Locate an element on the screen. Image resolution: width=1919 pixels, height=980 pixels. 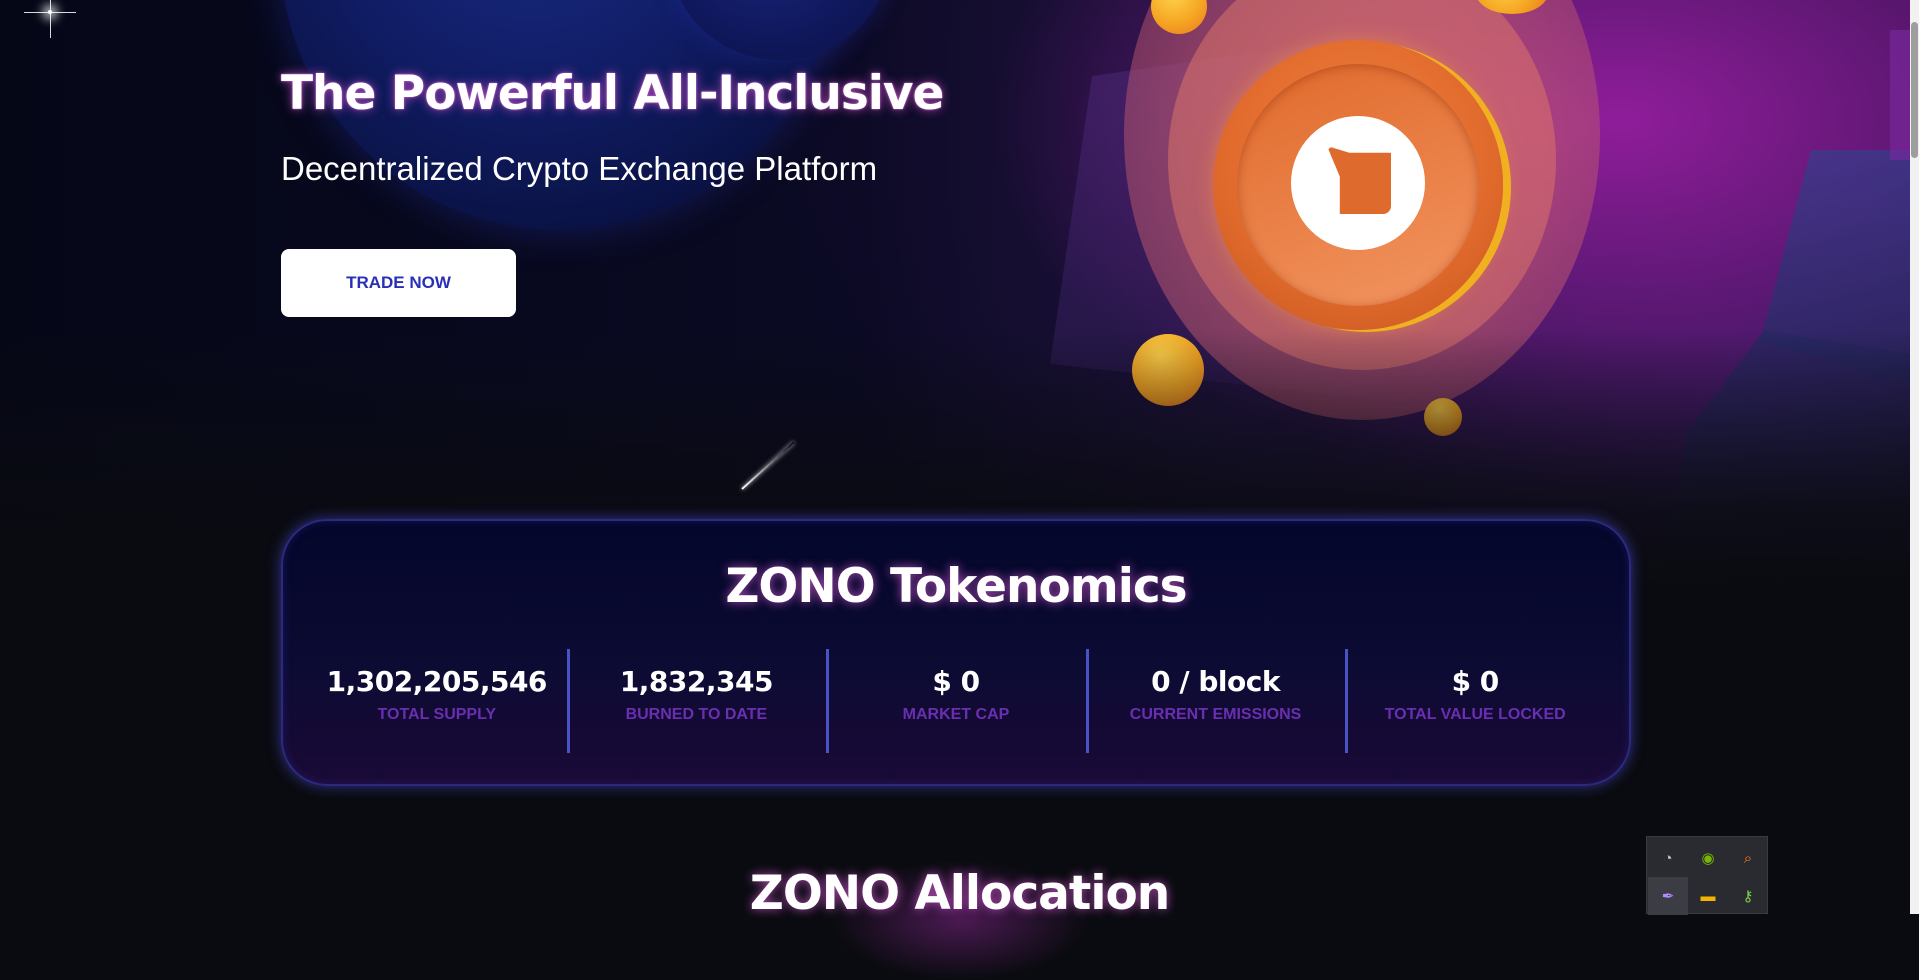
stat-current-emissions: 0 / block CURRENT EMISSIONS is located at coordinates (1215, 701).